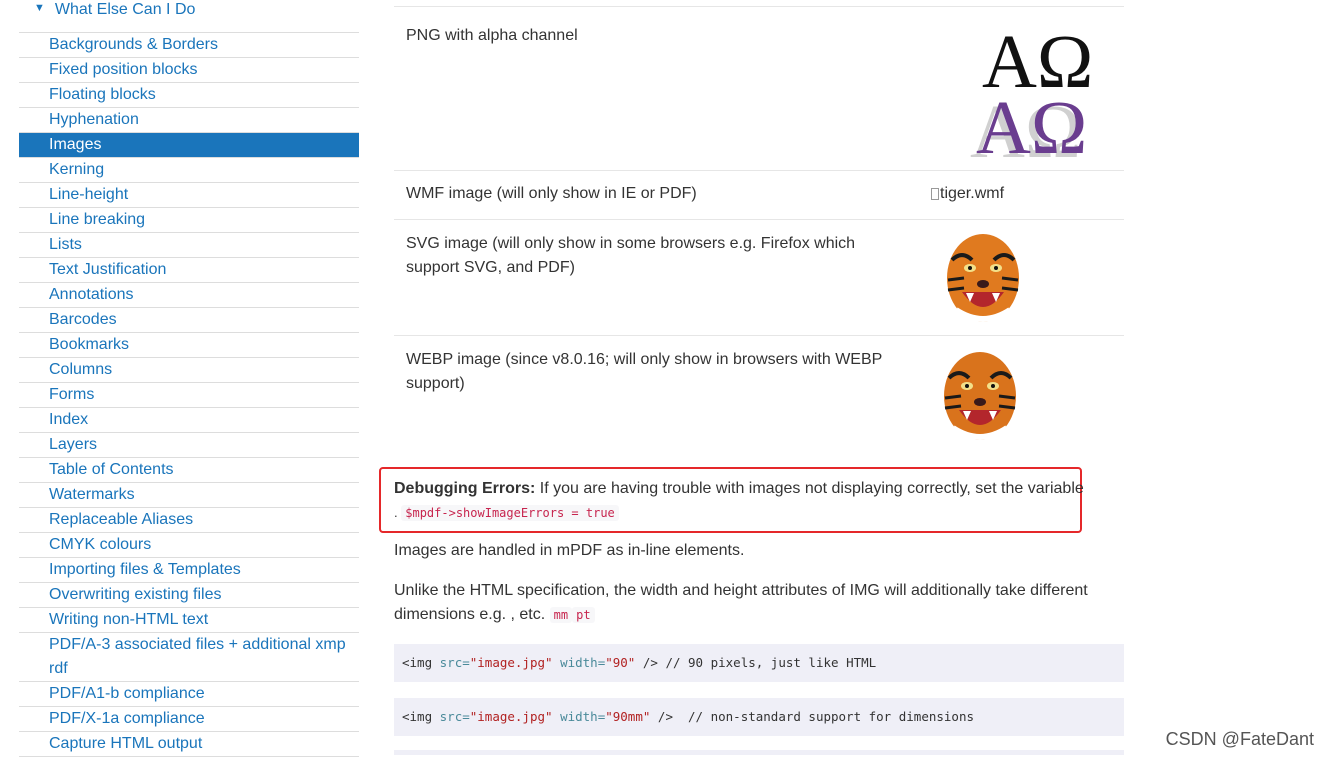 Image resolution: width=1330 pixels, height=757 pixels. Describe the element at coordinates (189, 170) in the screenshot. I see `sidebar-item: Kerning` at that location.